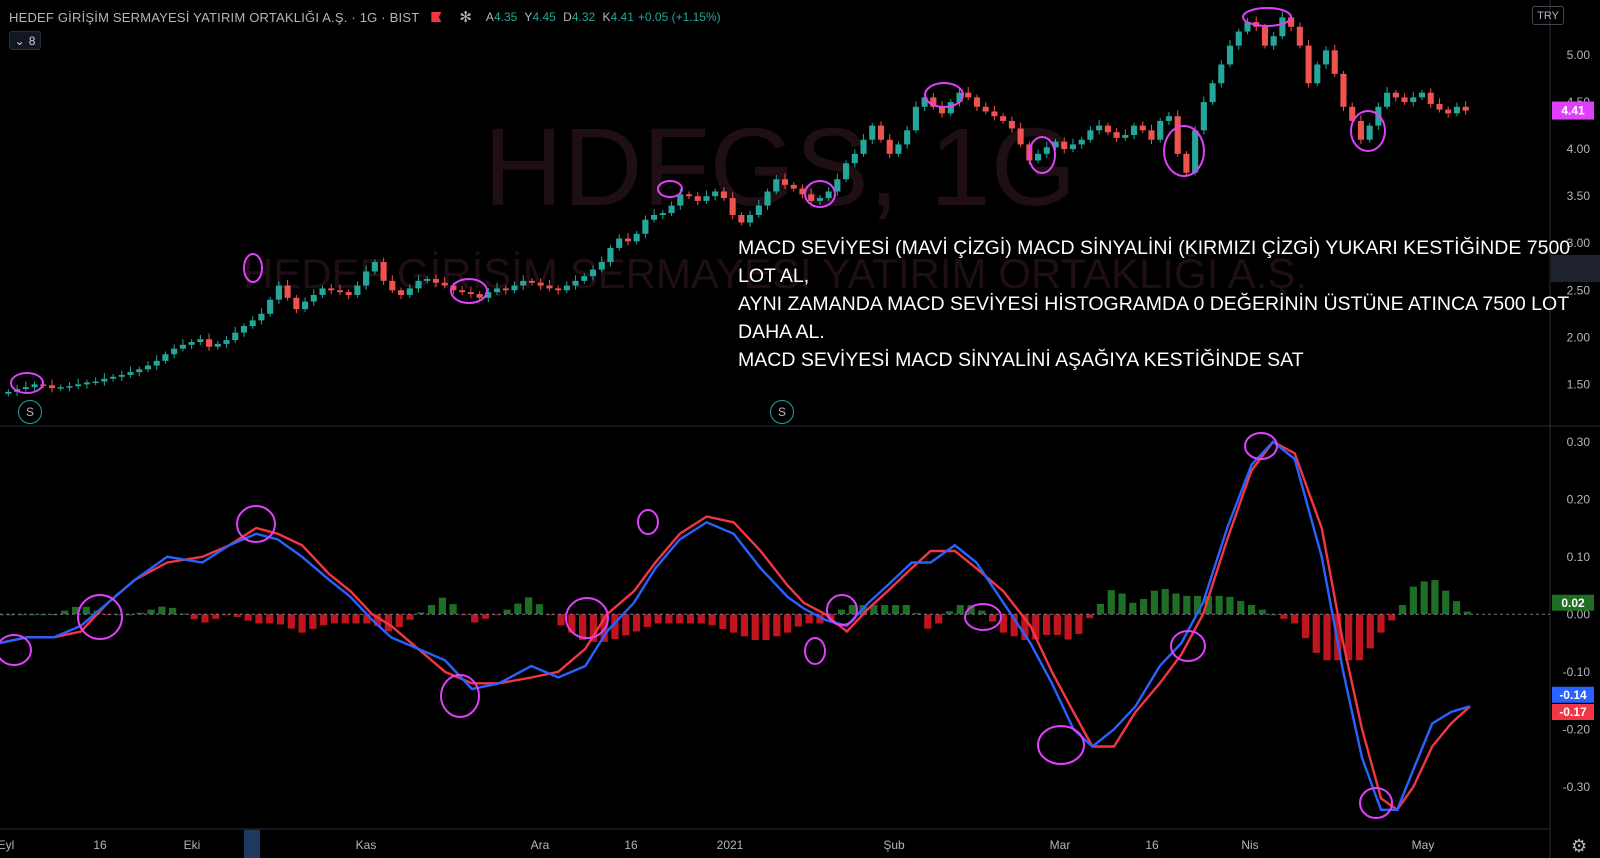  I want to click on value-tag-label: -0.14, so click(1573, 695).